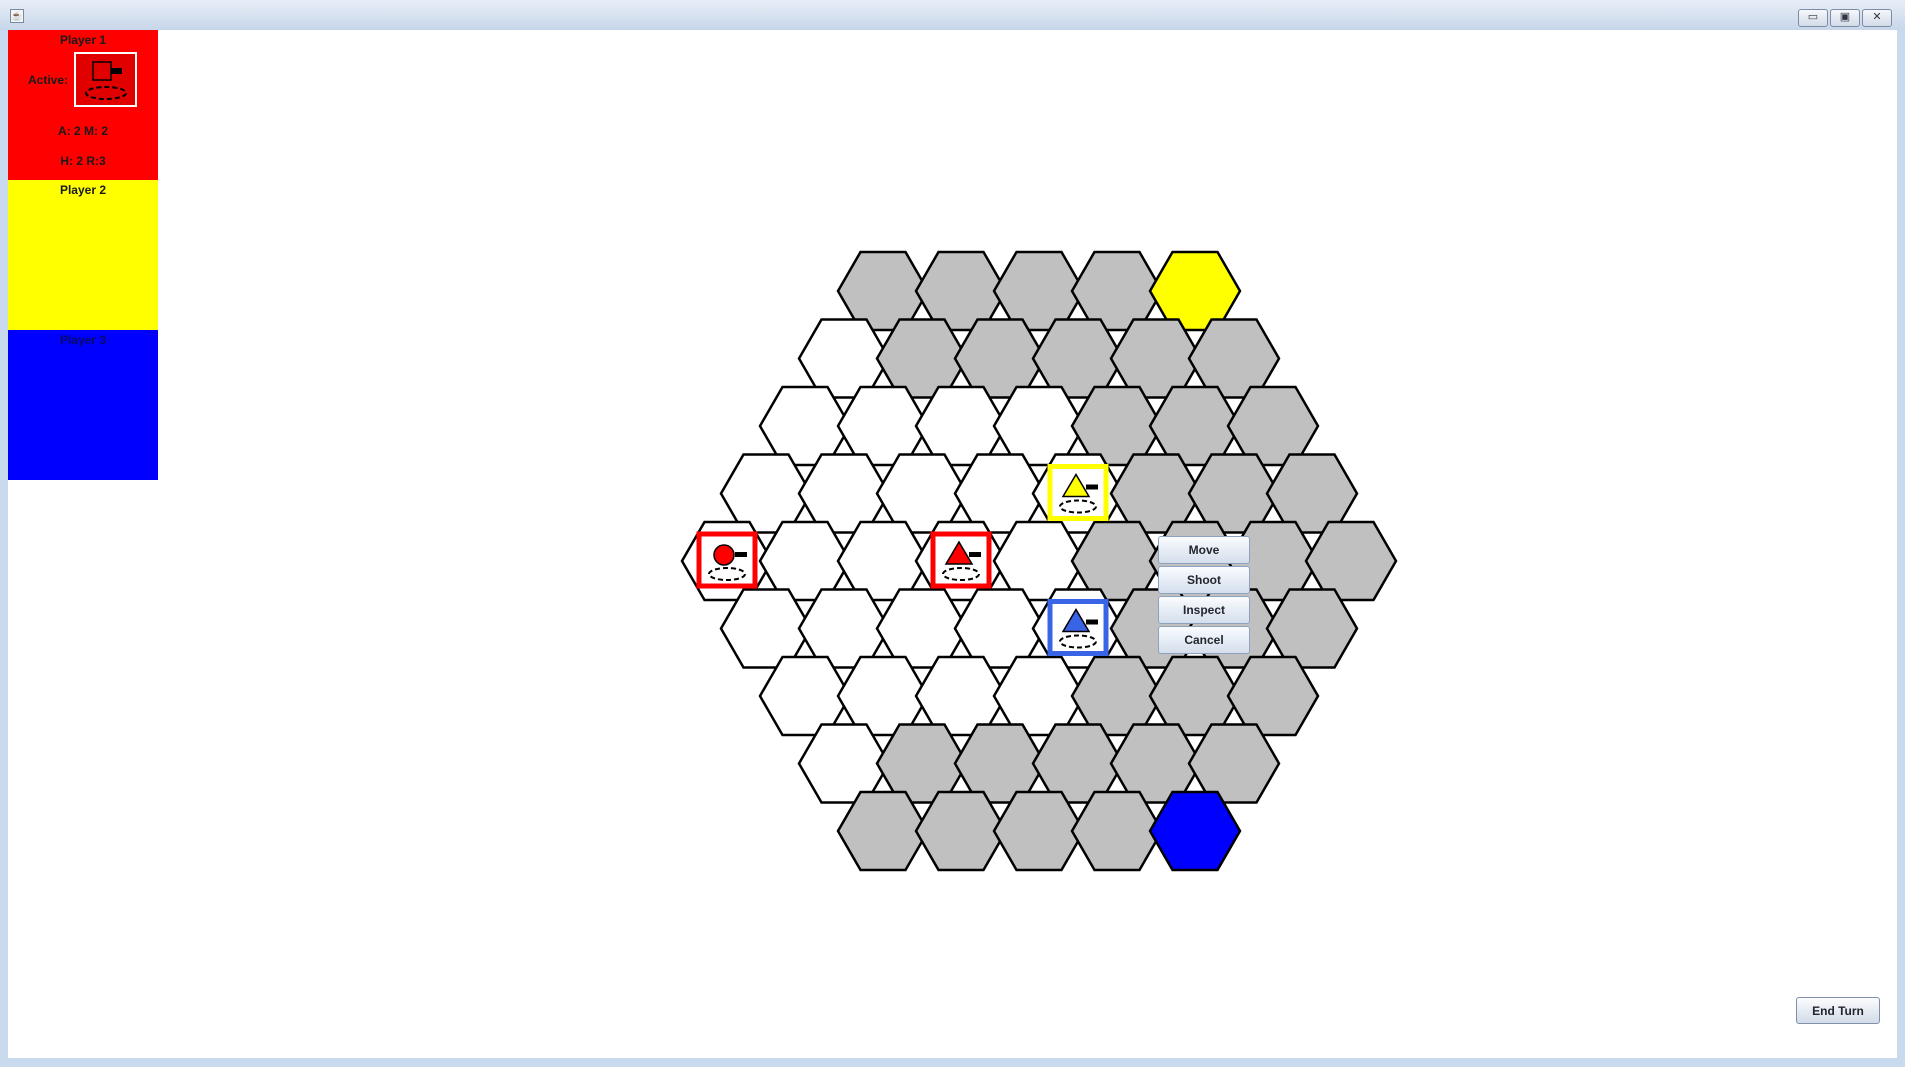 Image resolution: width=1905 pixels, height=1067 pixels. What do you see at coordinates (1813, 18) in the screenshot?
I see `minimize-button: ▭` at bounding box center [1813, 18].